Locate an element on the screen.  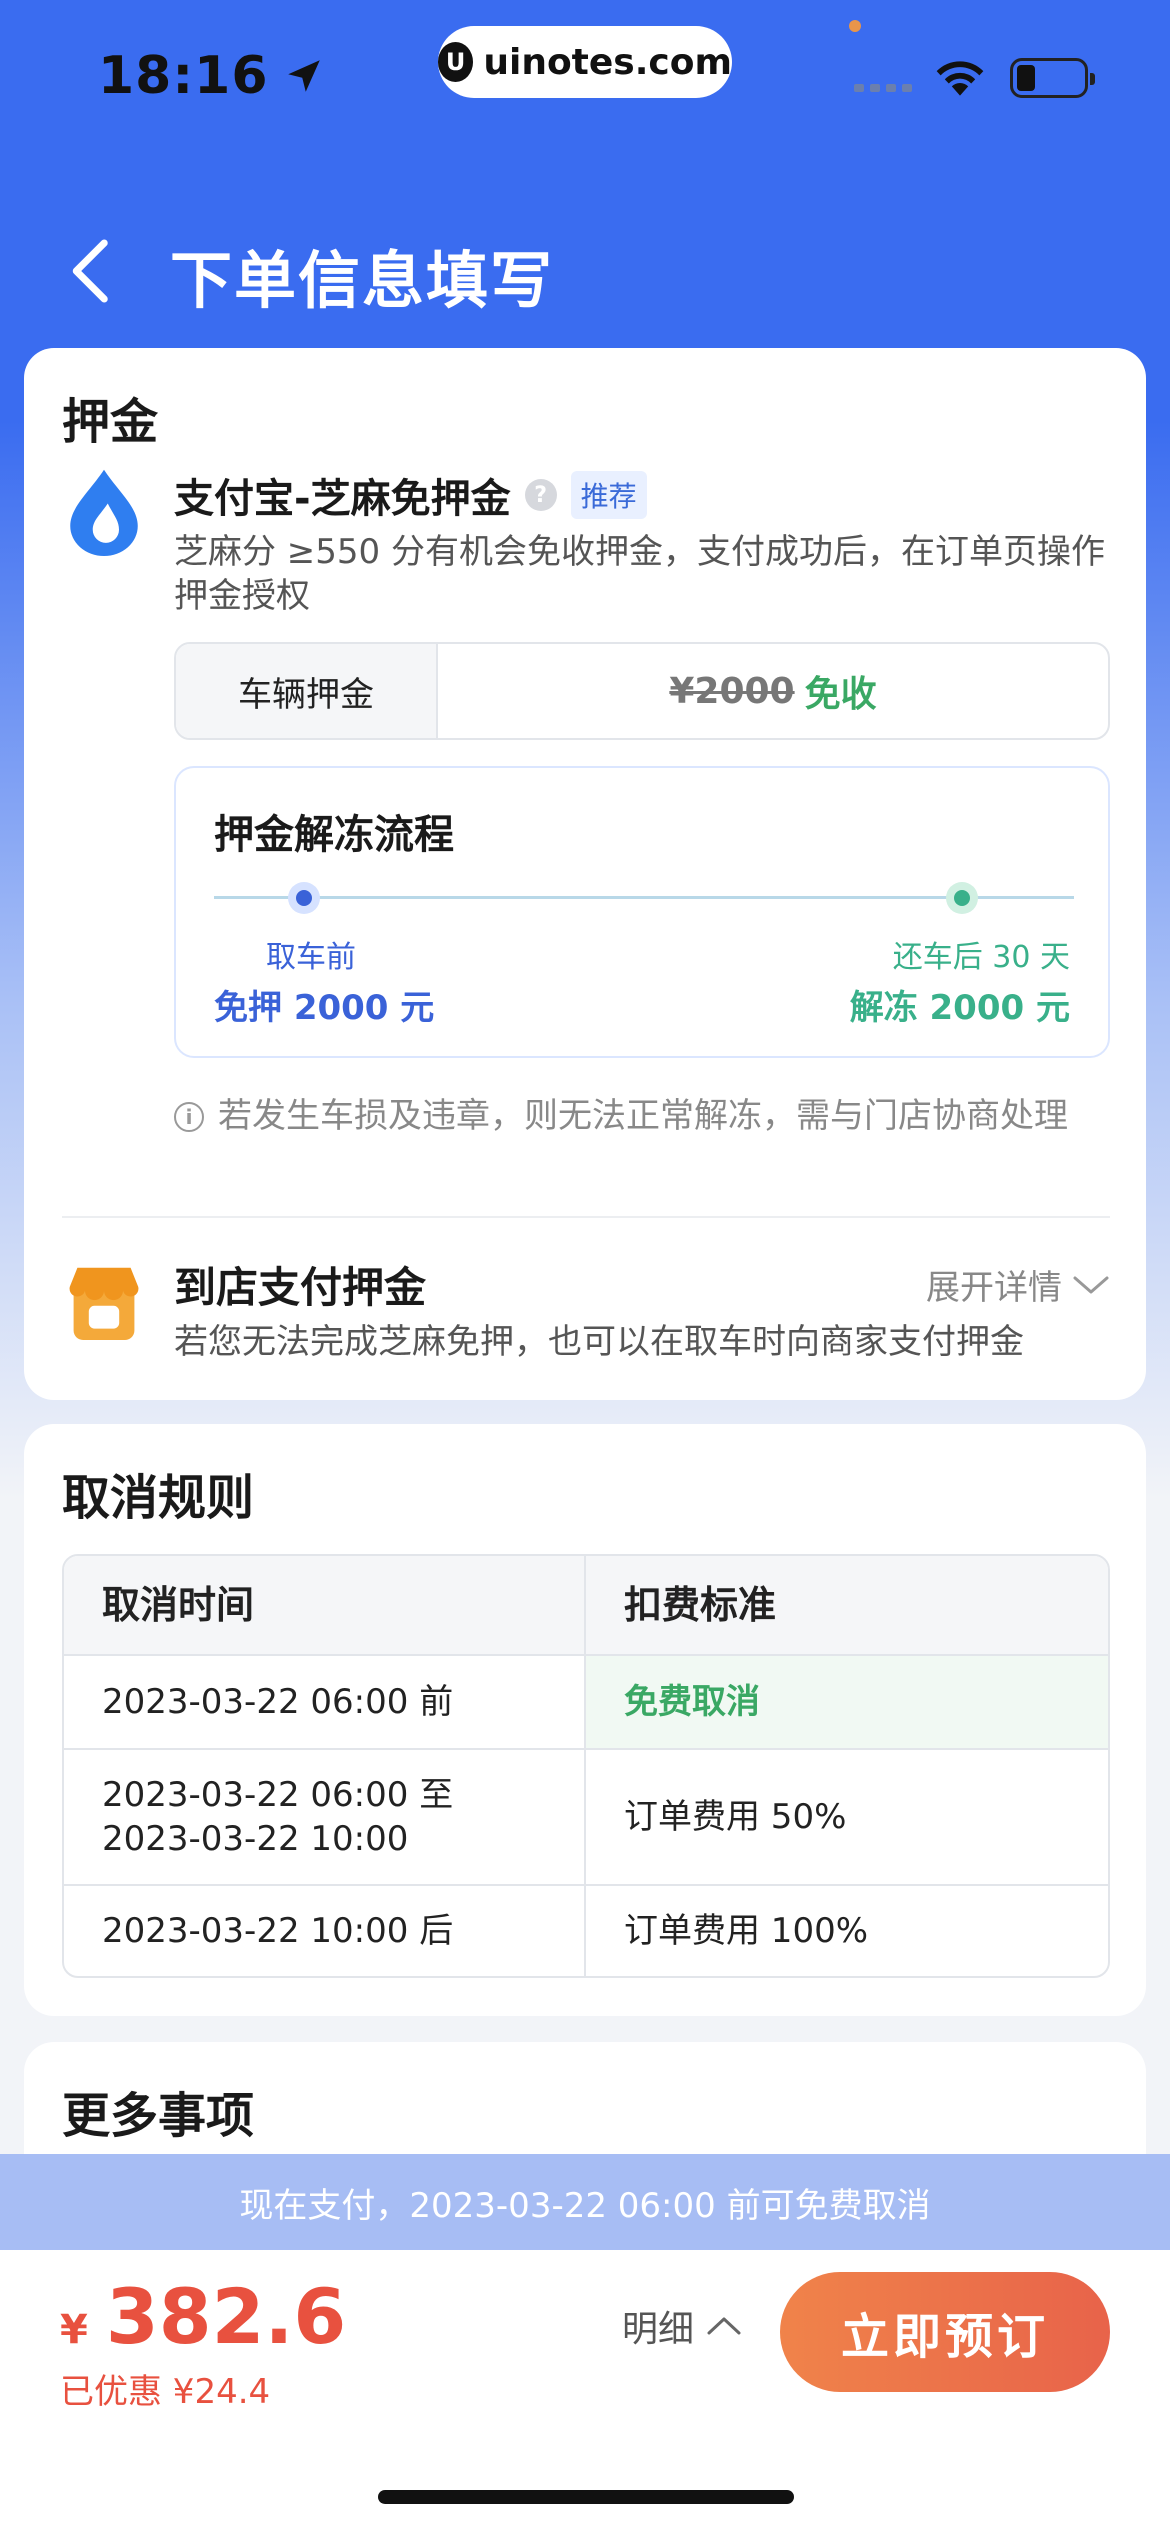
price-amount: 382.6 is located at coordinates (226, 2316).